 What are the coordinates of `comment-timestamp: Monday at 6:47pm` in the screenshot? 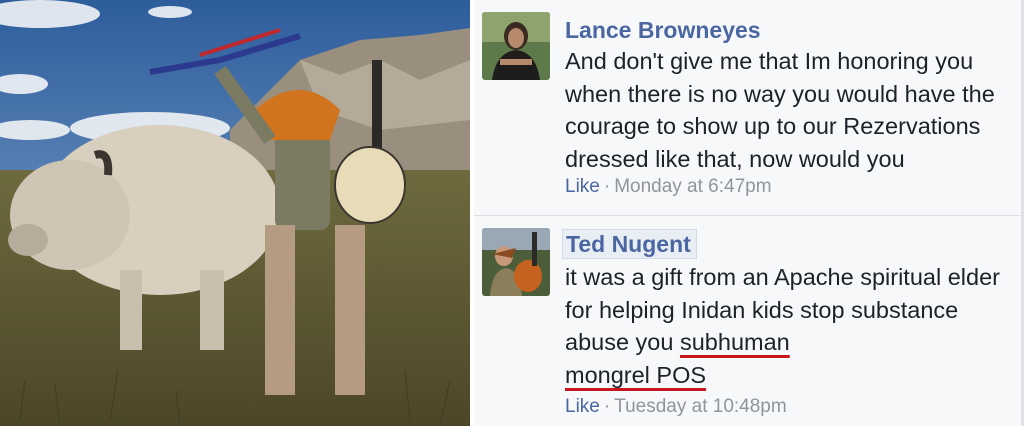 It's located at (692, 186).